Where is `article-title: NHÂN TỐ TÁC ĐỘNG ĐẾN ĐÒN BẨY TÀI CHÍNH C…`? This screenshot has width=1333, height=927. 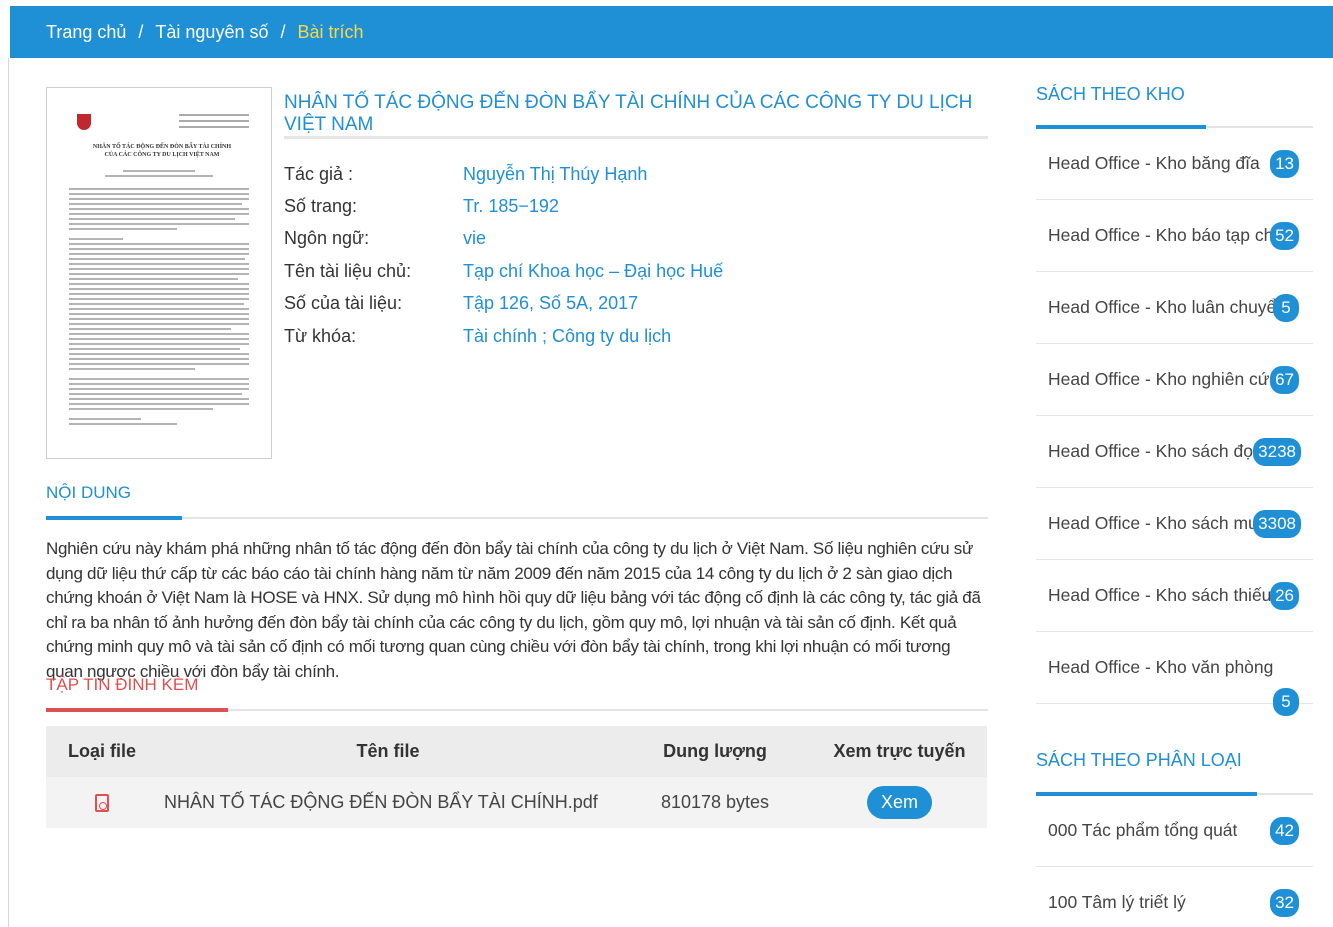
article-title: NHÂN TỐ TÁC ĐỘNG ĐẾN ĐÒN BẨY TÀI CHÍNH C… is located at coordinates (628, 113).